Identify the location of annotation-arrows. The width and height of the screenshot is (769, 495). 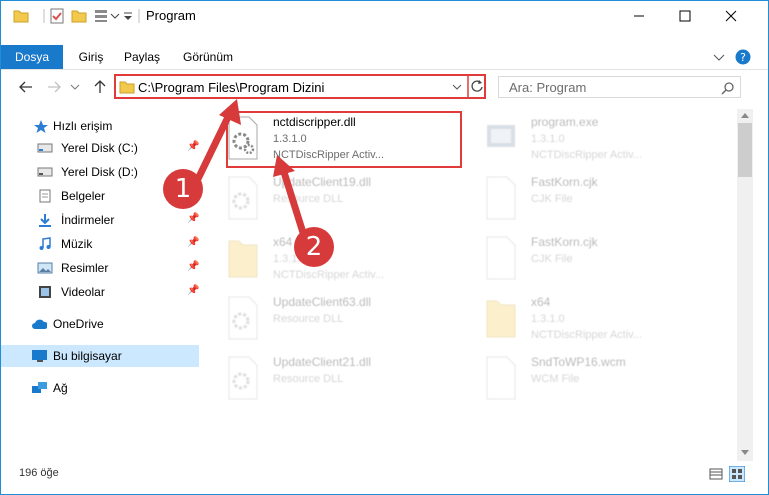
(251, 171).